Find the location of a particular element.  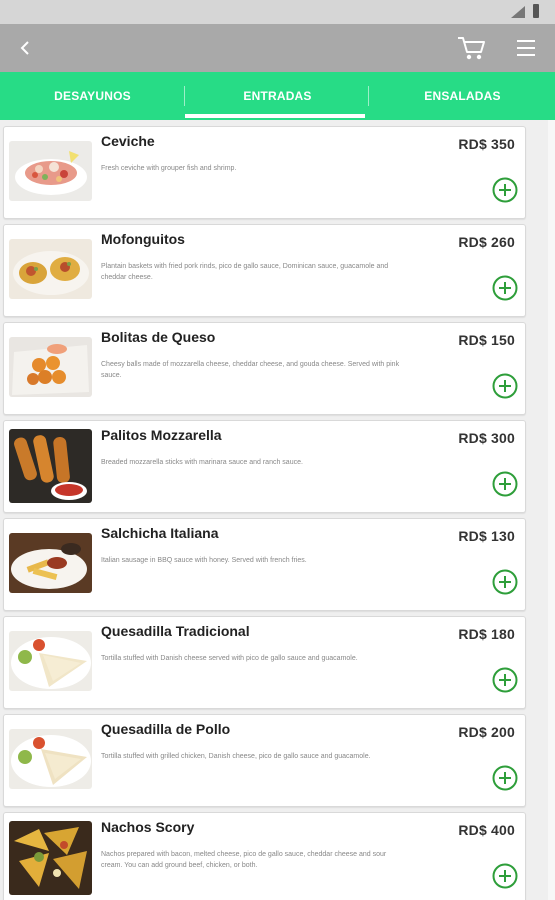

item-price: RD$ 200 is located at coordinates (486, 732).